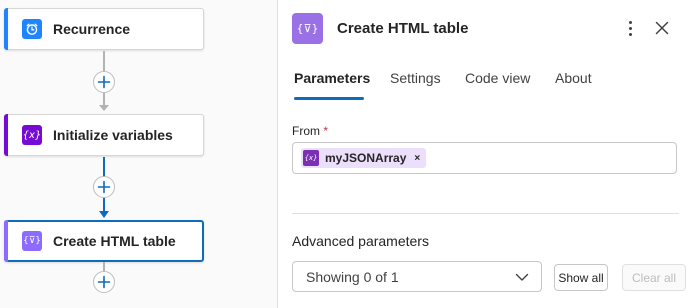  I want to click on card-label: Initialize variables, so click(113, 135).